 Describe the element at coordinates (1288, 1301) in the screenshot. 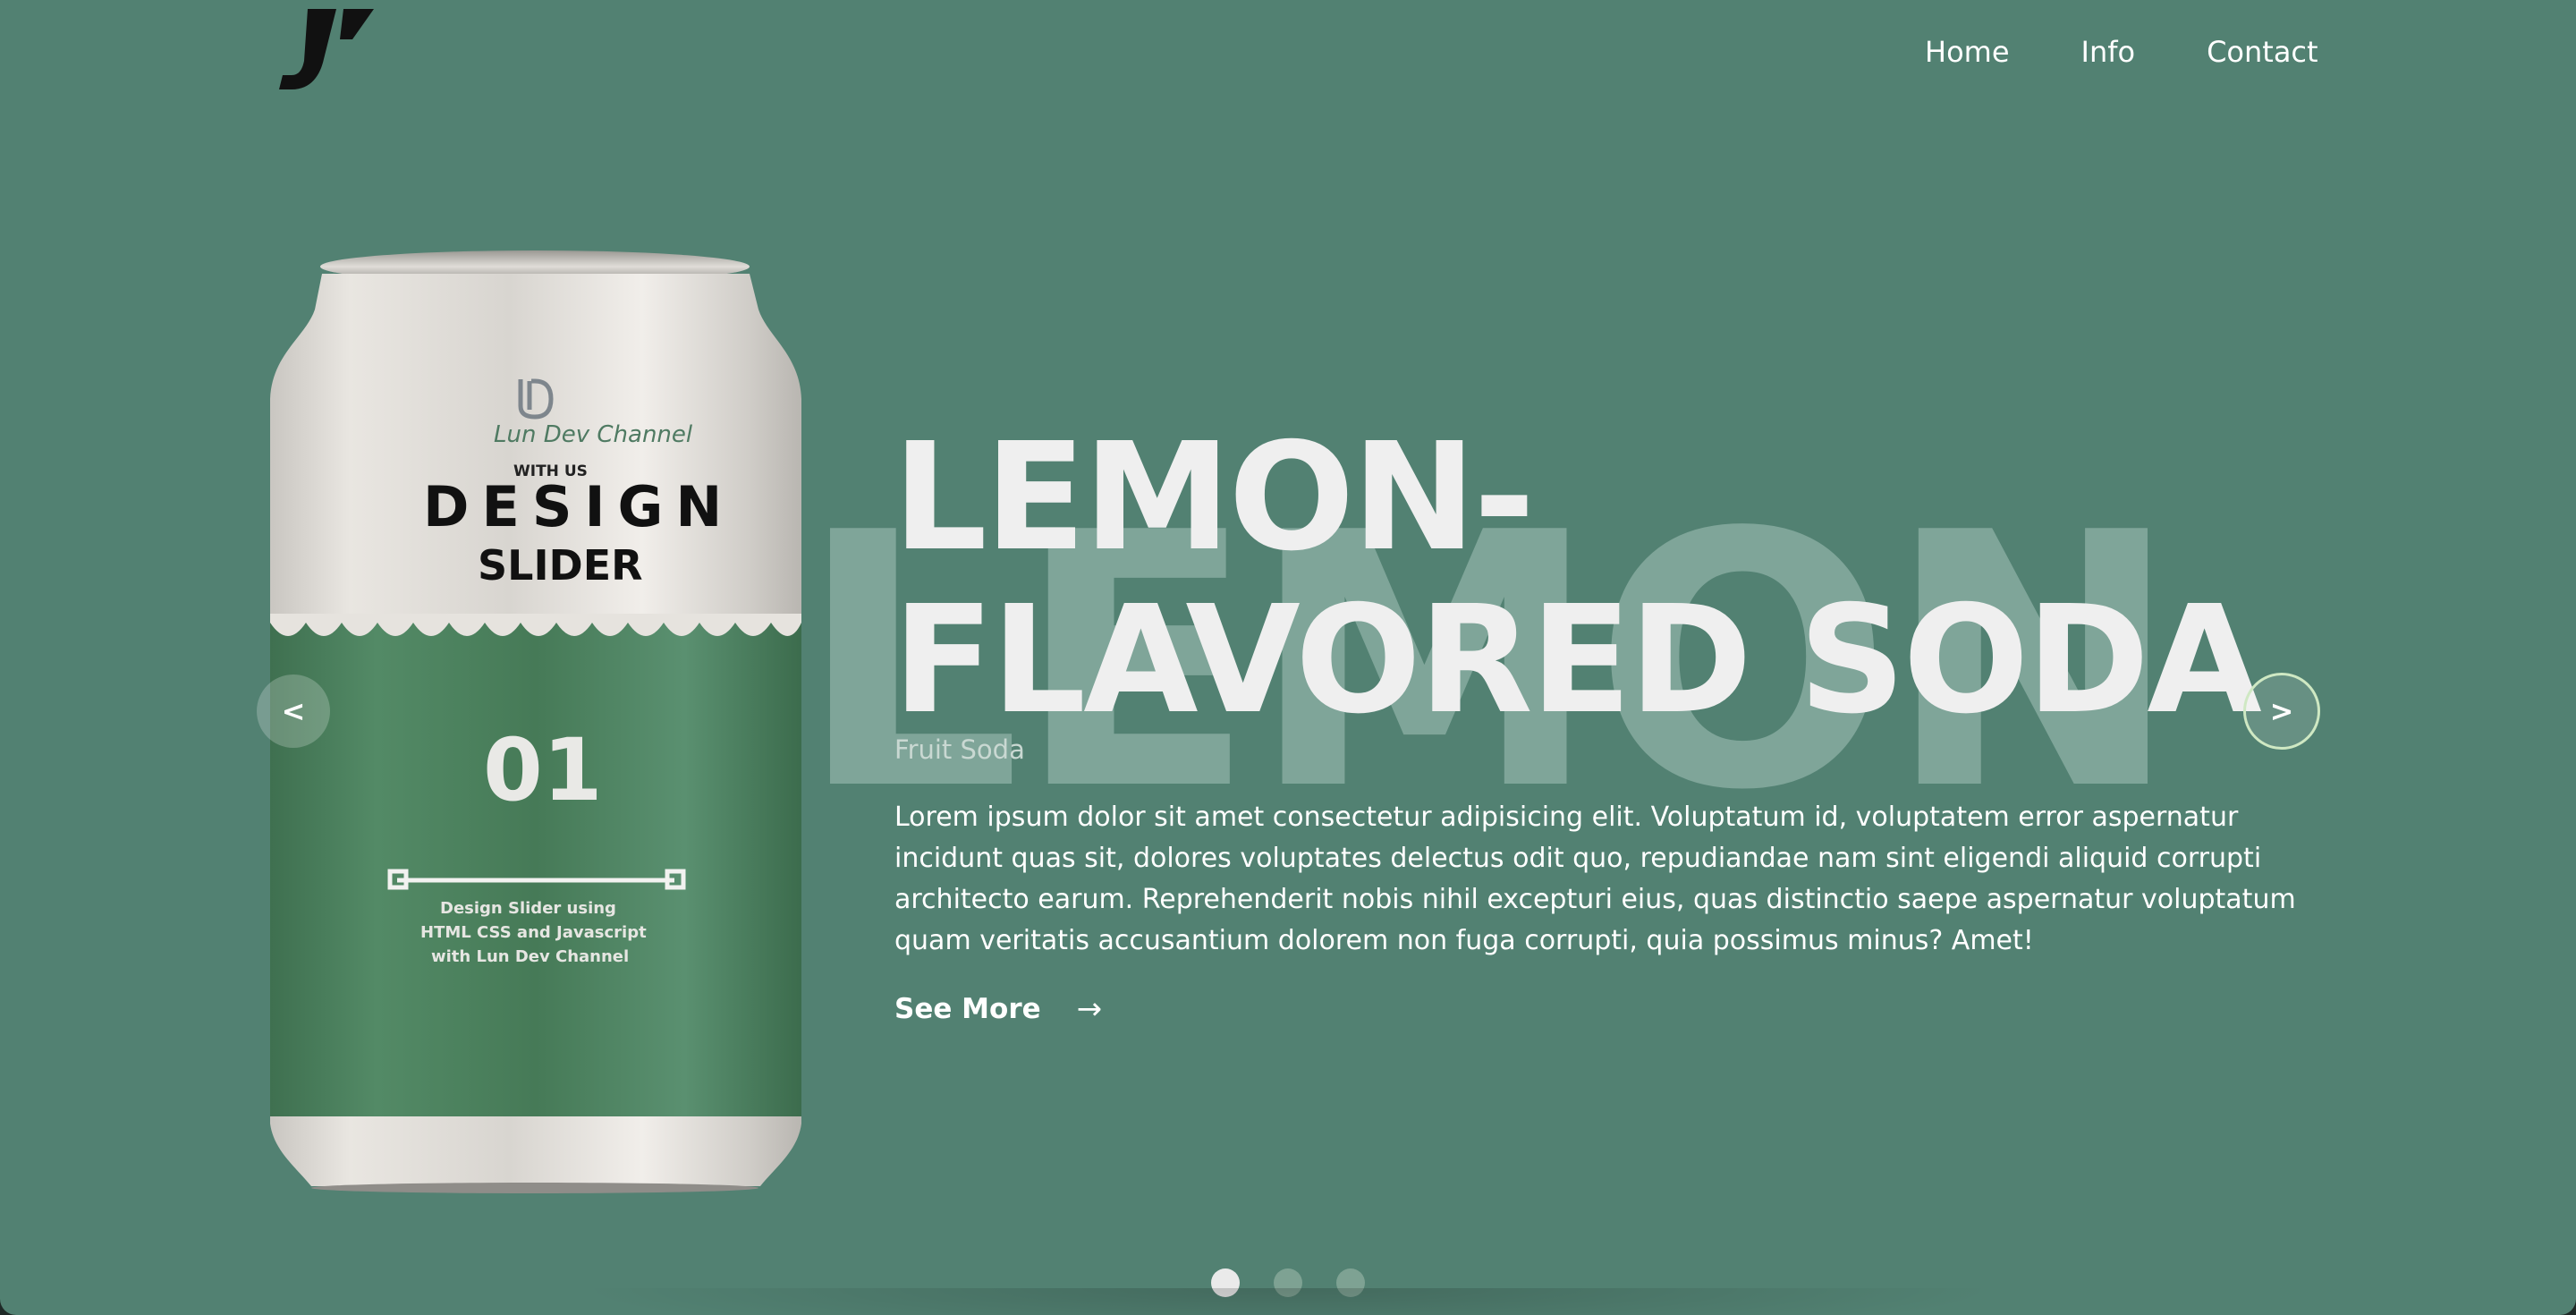

I see `bottom-shadow` at that location.